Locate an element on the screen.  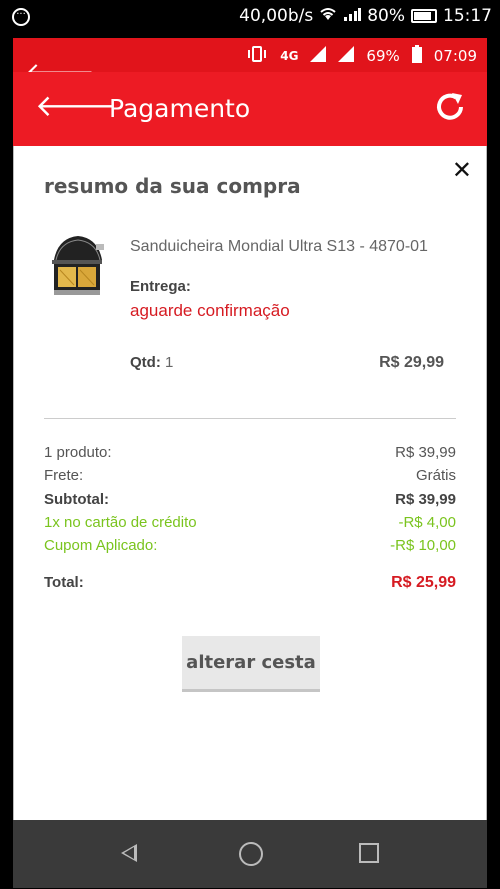
products-row: 1 produto: R$ 39,99 is located at coordinates (250, 455).